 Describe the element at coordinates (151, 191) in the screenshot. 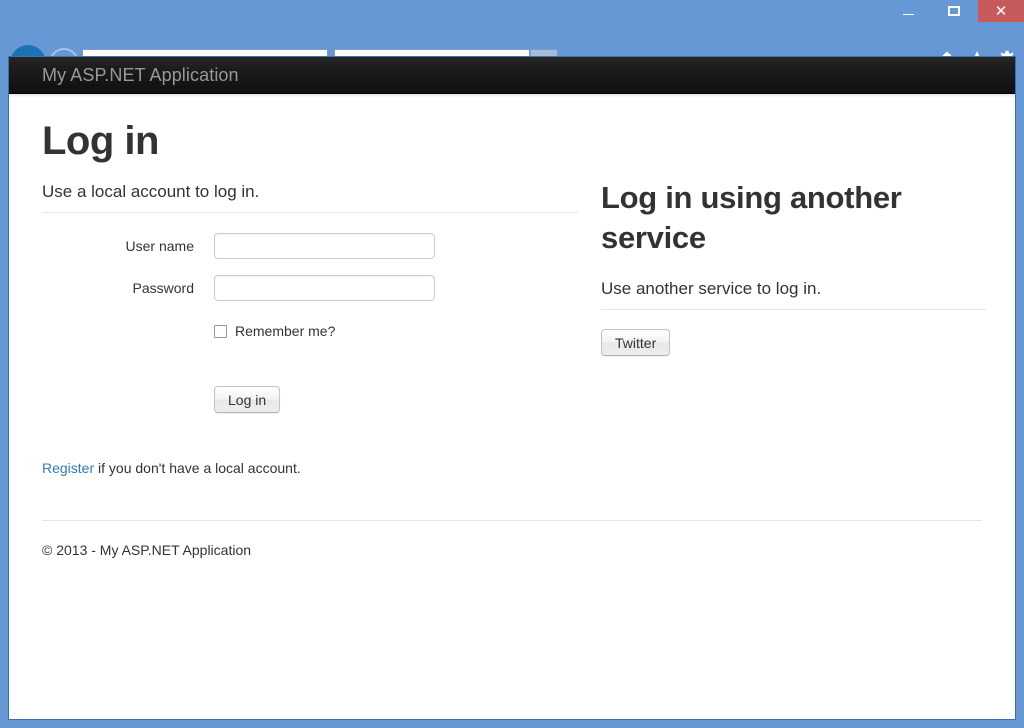

I see `local-login-lead: Use a local account to log in.` at that location.